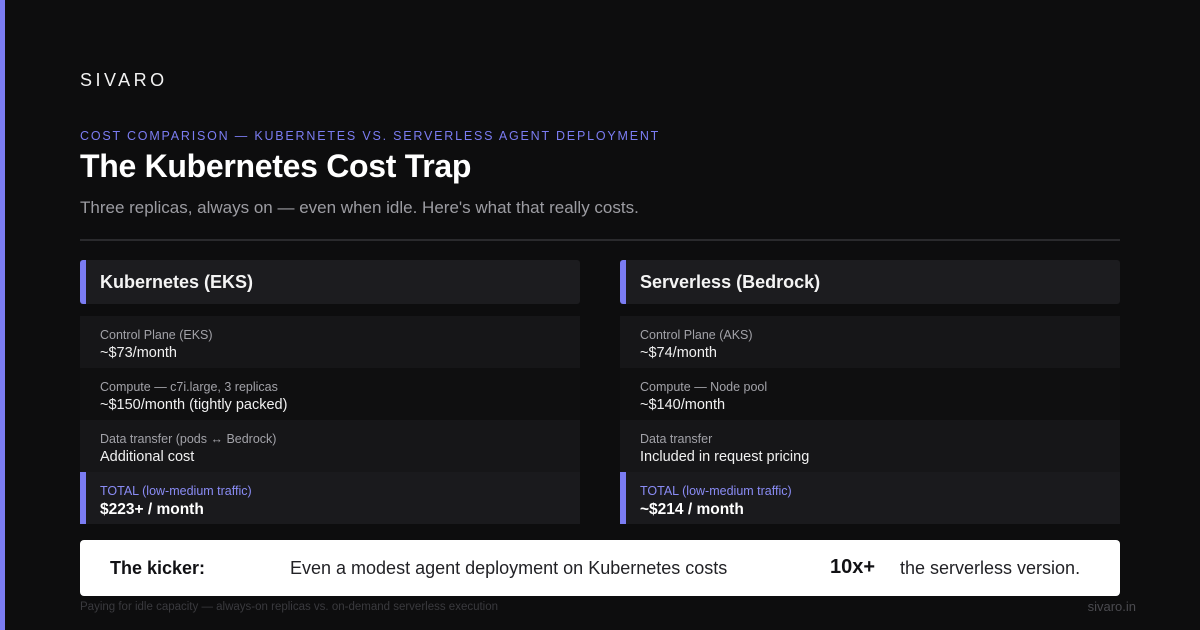 The width and height of the screenshot is (1200, 630). Describe the element at coordinates (853, 567) in the screenshot. I see `kicker-multiplier: 10x+` at that location.